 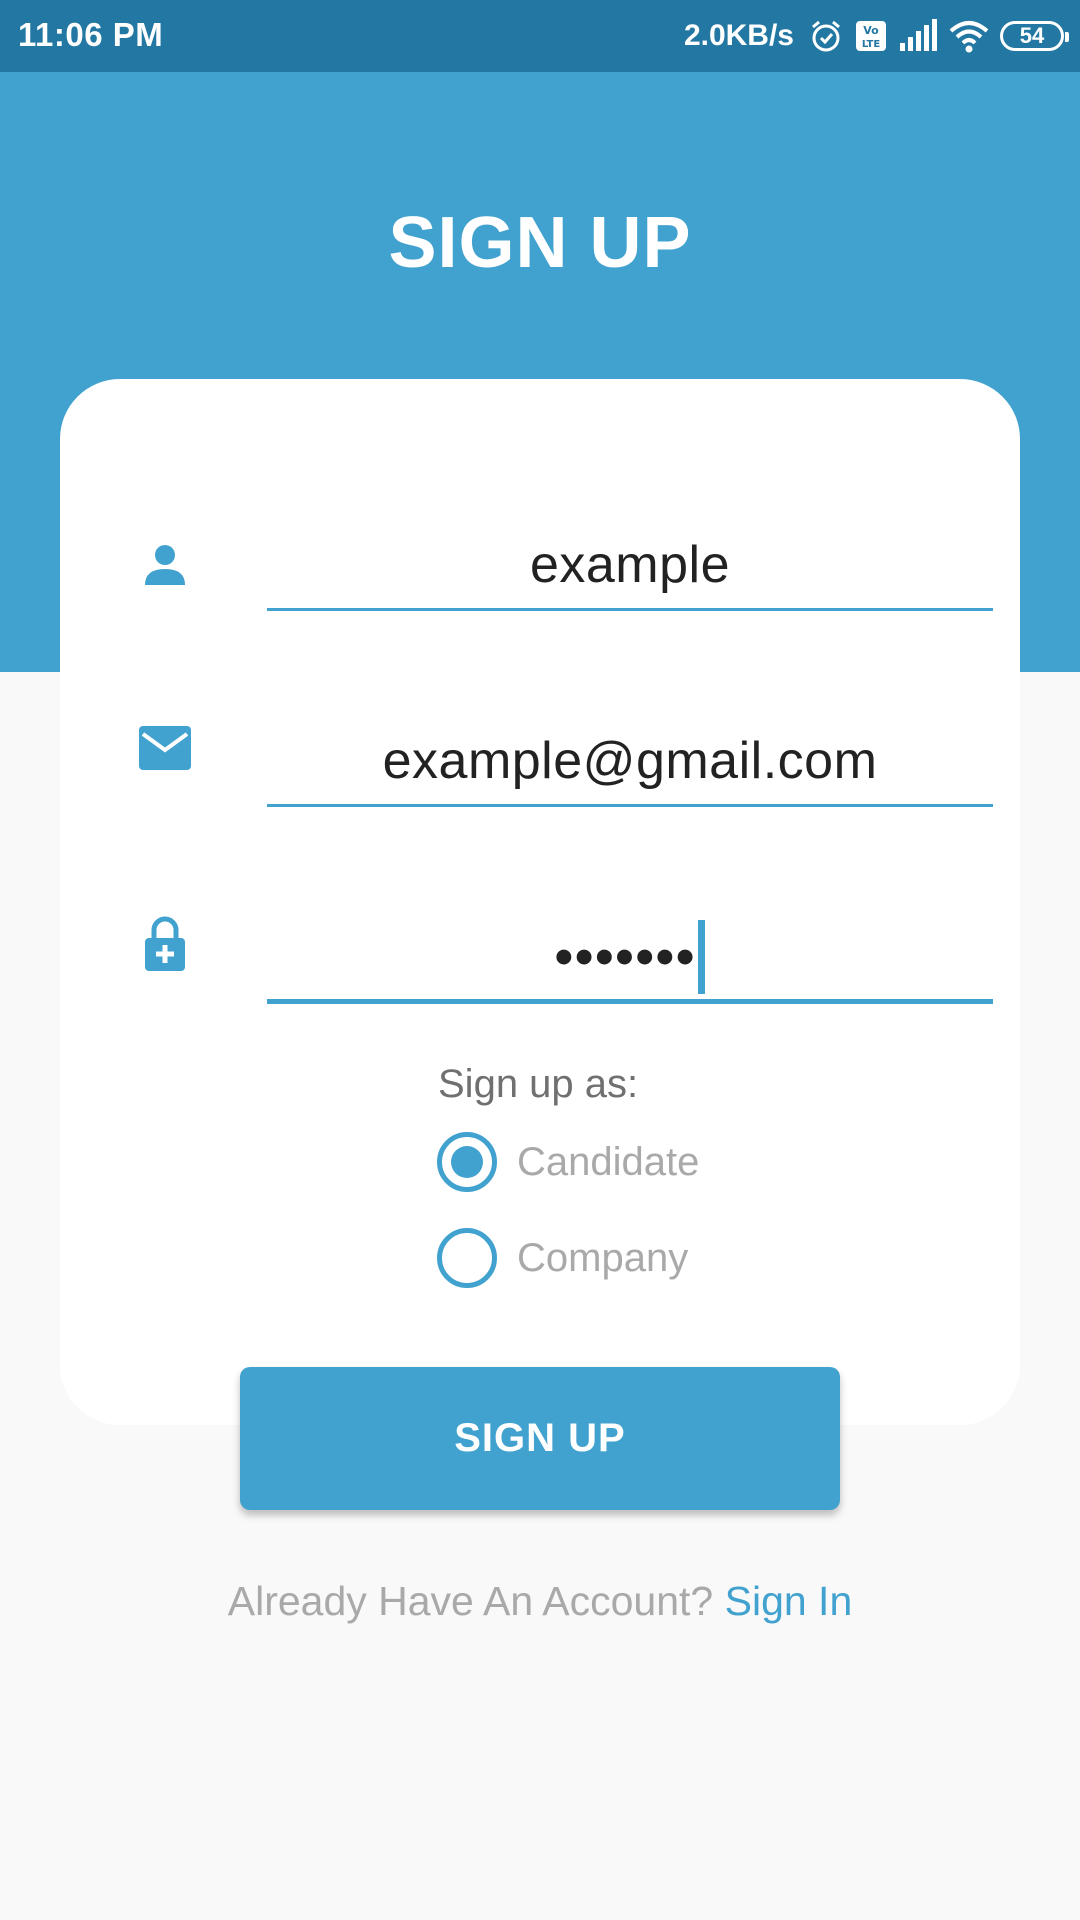 What do you see at coordinates (538, 1084) in the screenshot?
I see `signup-as-label: Sign up as:` at bounding box center [538, 1084].